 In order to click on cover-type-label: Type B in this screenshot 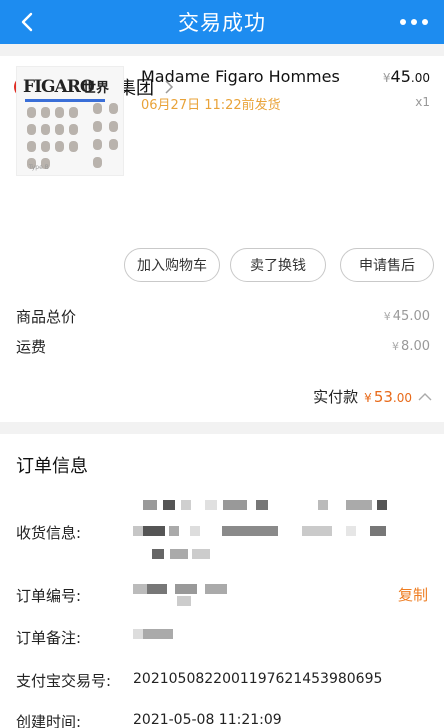, I will do `click(39, 167)`.